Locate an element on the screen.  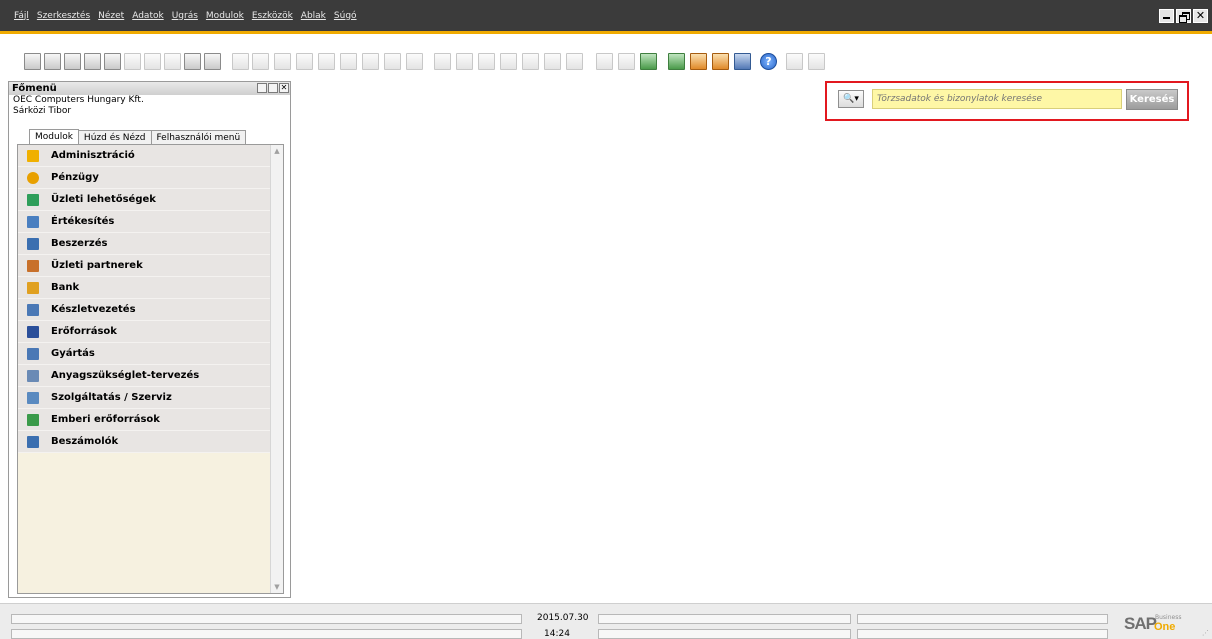
sort-icon is located at coordinates (414, 61).